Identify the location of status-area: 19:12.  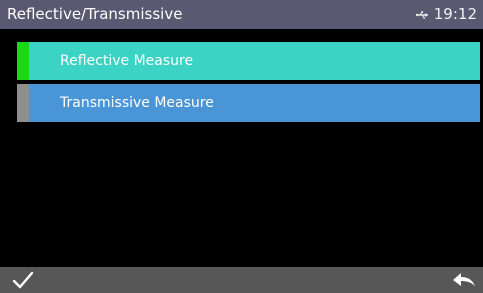
(446, 14).